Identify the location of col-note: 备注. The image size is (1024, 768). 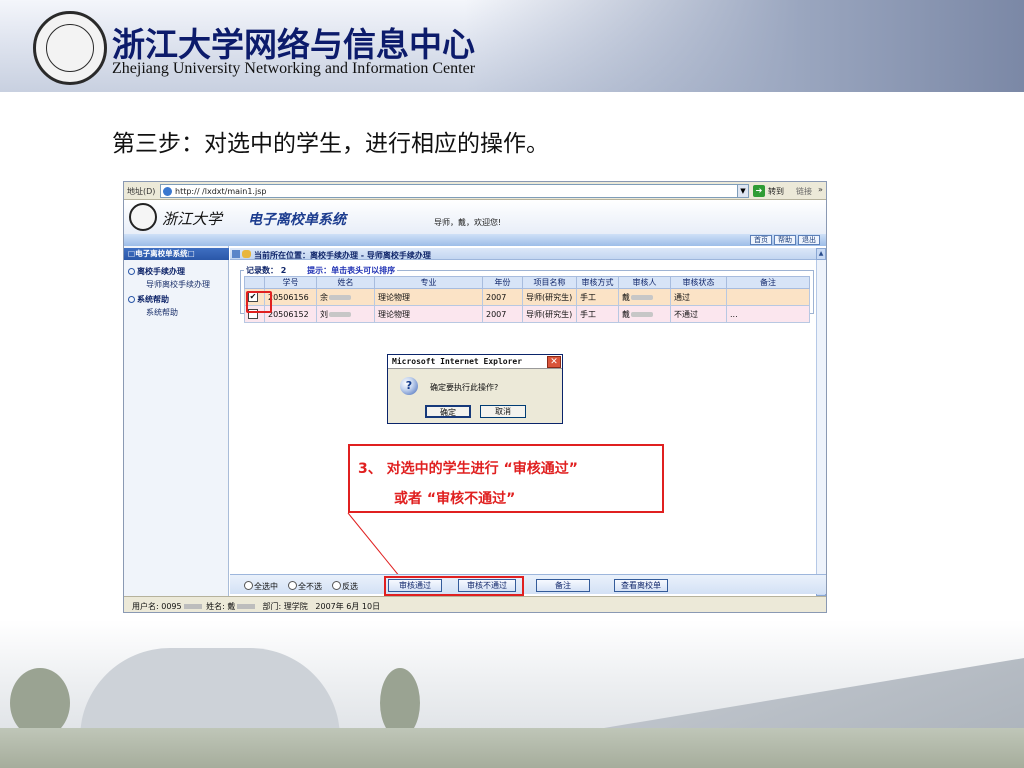
(768, 282).